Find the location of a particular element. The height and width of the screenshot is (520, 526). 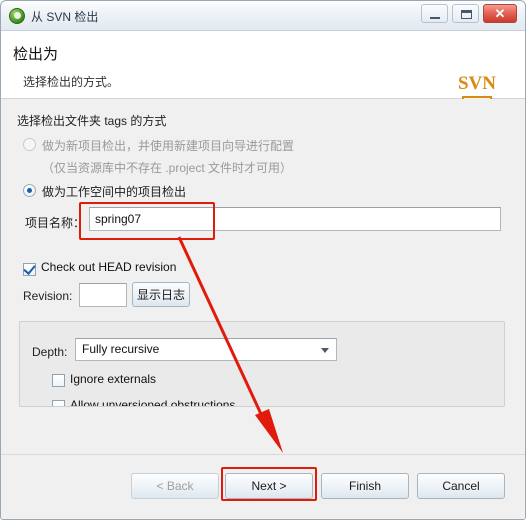

window-title: 从 SVN 检出 is located at coordinates (65, 17).